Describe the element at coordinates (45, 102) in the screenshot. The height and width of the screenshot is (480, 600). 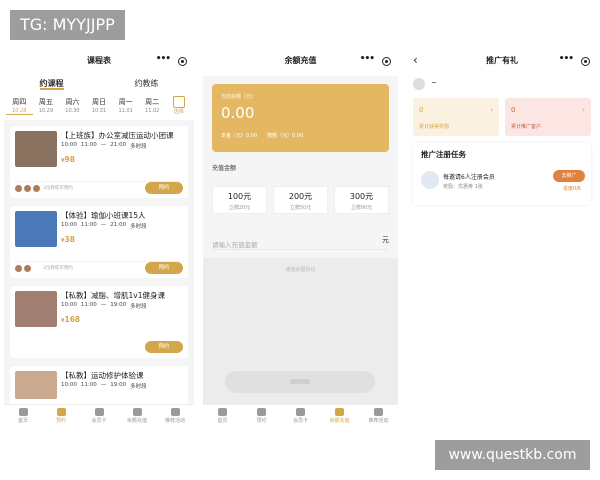
I see `day-name: 周五` at that location.